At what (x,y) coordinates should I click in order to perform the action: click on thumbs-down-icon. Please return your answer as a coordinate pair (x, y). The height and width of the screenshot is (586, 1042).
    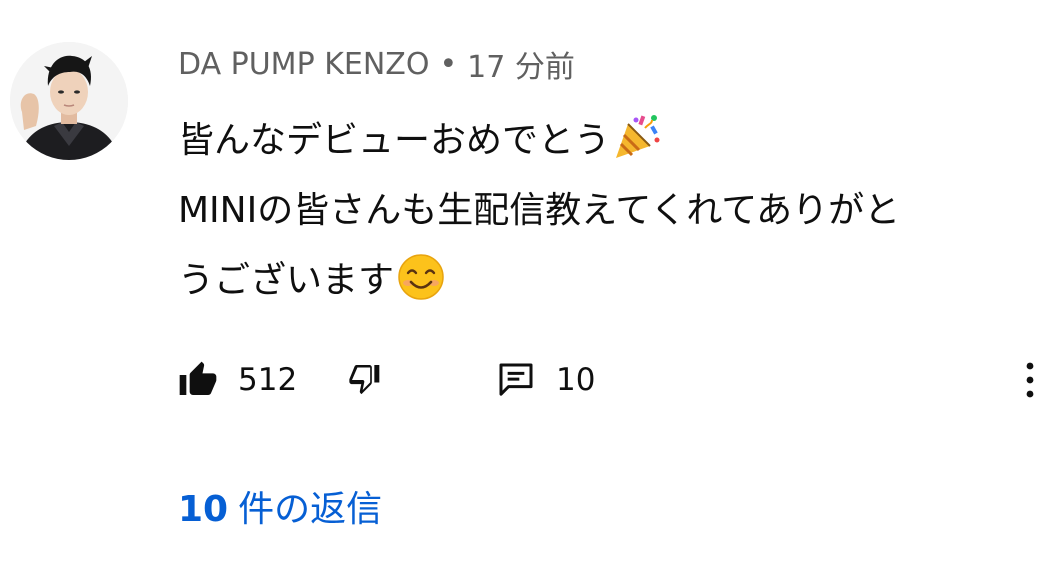
    Looking at the image, I should click on (364, 380).